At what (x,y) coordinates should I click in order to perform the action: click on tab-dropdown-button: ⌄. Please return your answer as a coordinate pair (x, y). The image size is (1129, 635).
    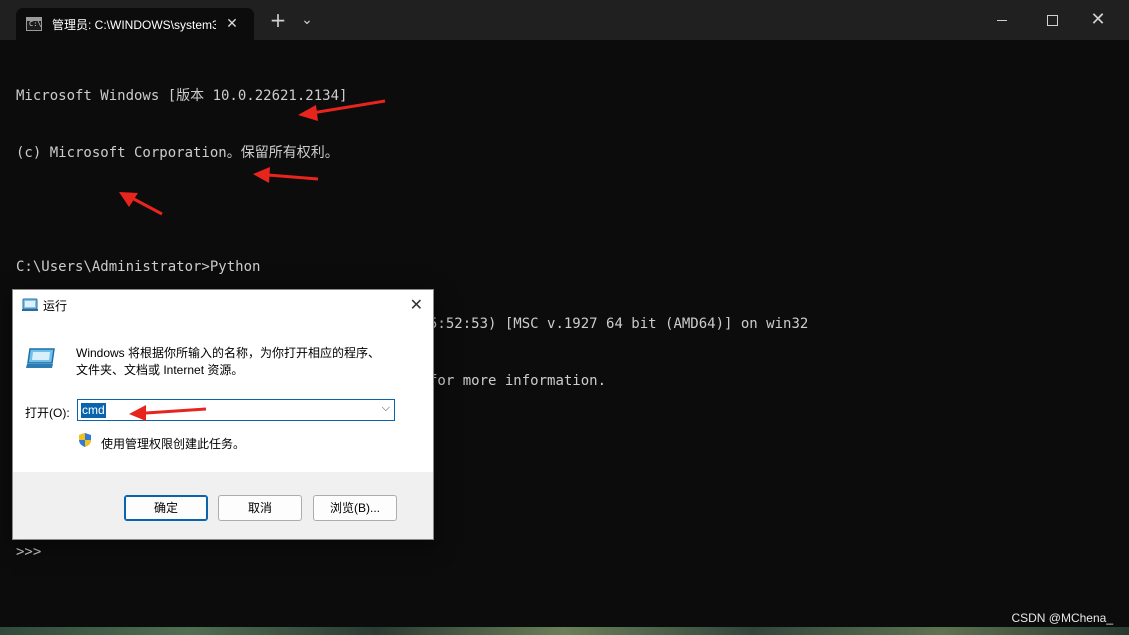
    Looking at the image, I should click on (307, 20).